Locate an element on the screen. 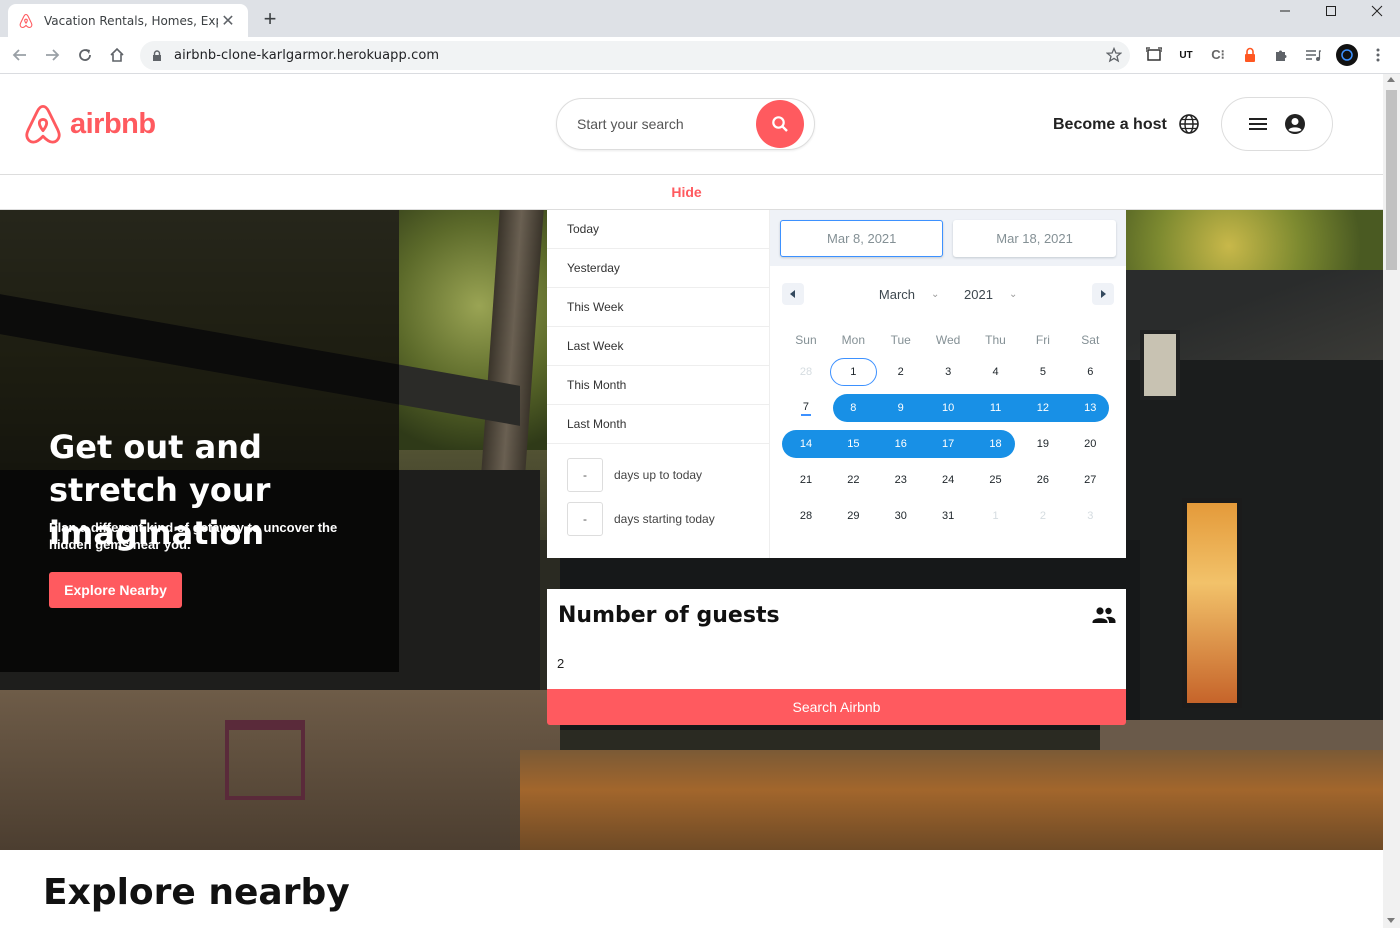 The image size is (1400, 928). close-tab-icon: ✕ is located at coordinates (228, 21).